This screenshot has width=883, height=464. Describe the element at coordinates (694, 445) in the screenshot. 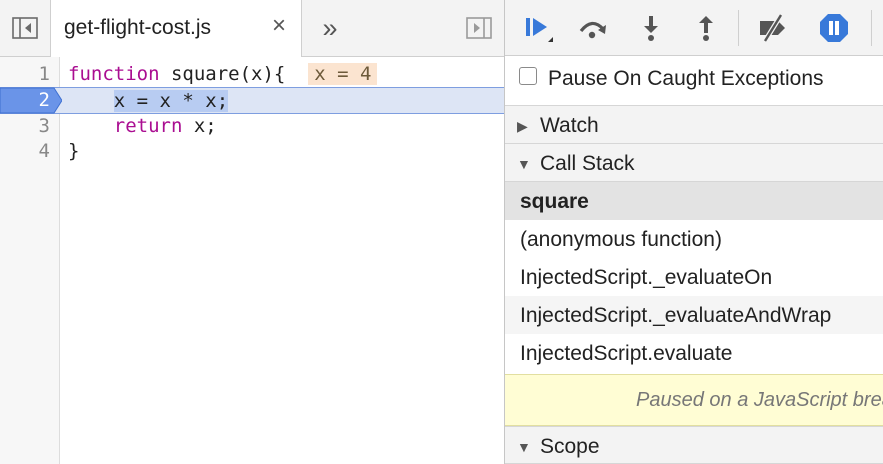

I see `scope-section-header: ▼ Scope` at that location.